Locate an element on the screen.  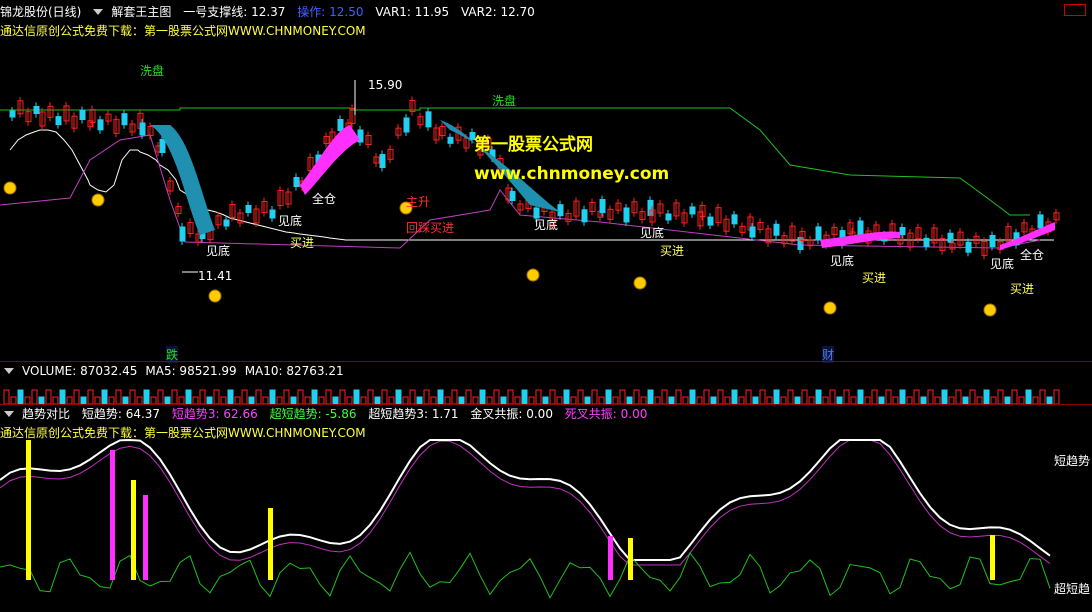
marker-jiandi-4: 见底 is located at coordinates (652, 233).